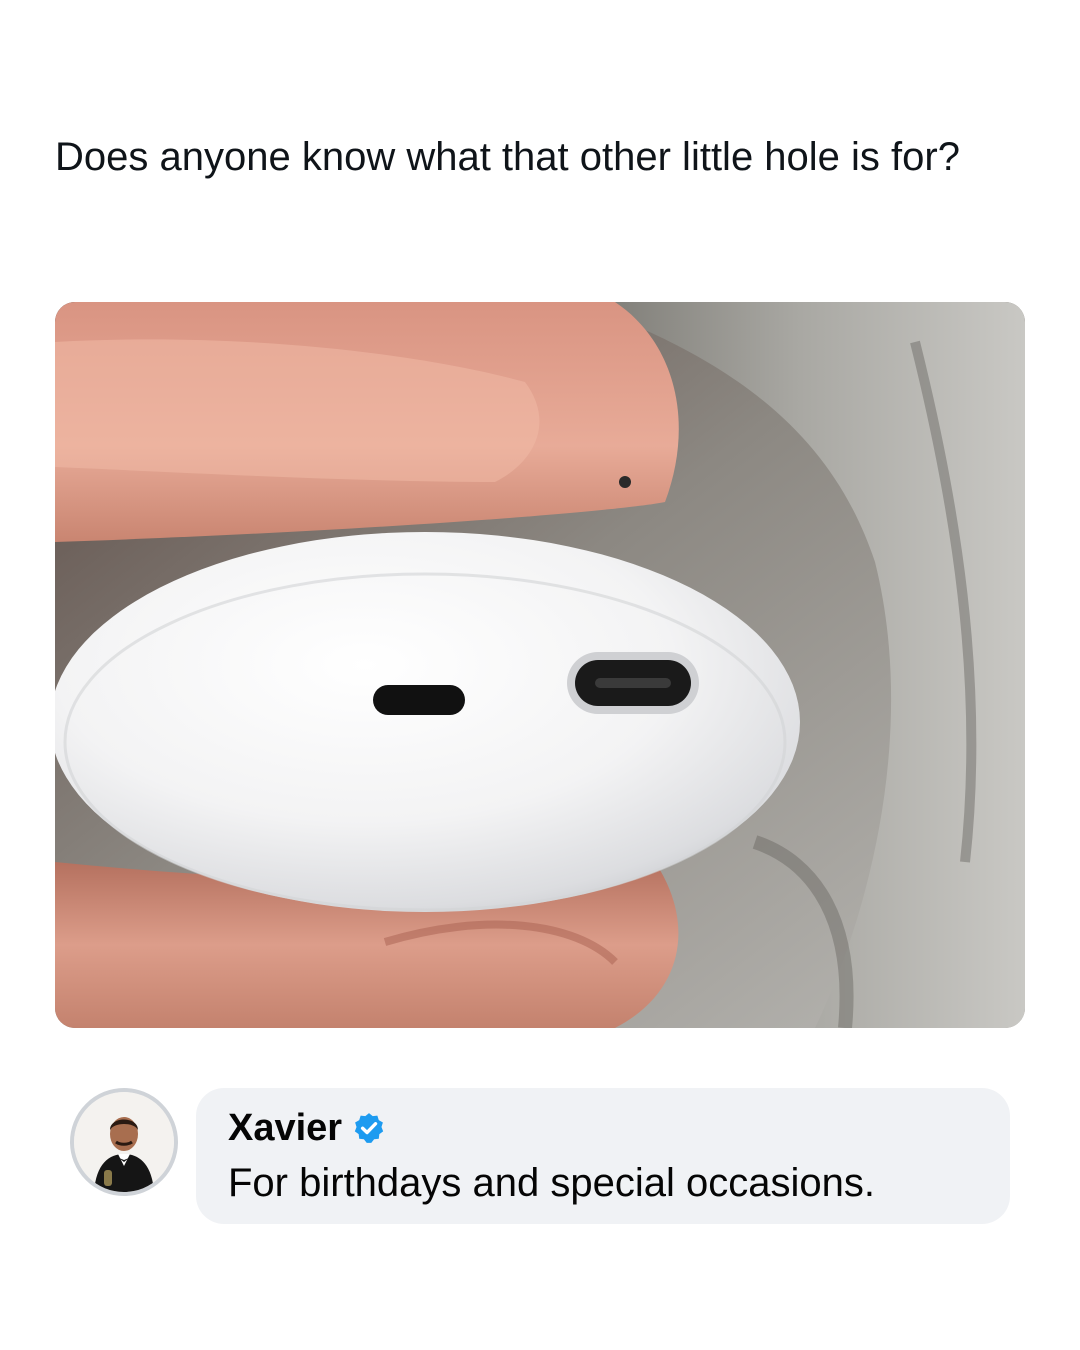  Describe the element at coordinates (369, 1128) in the screenshot. I see `verified-badge-icon` at that location.